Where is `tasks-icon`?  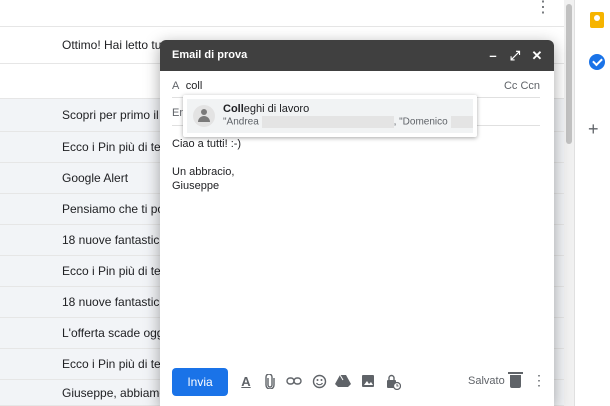
tasks-icon is located at coordinates (597, 62).